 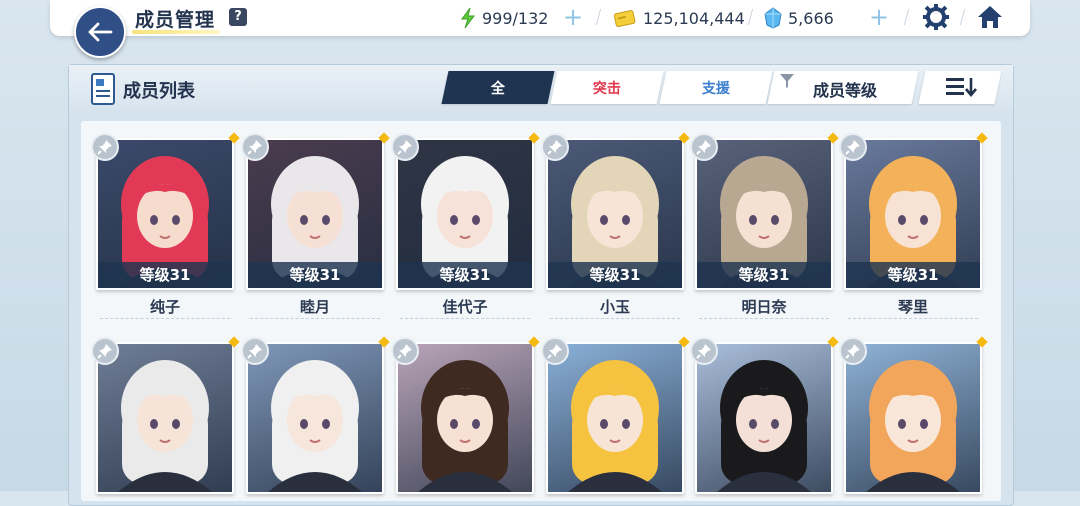 What do you see at coordinates (176, 32) in the screenshot?
I see `title-underline` at bounding box center [176, 32].